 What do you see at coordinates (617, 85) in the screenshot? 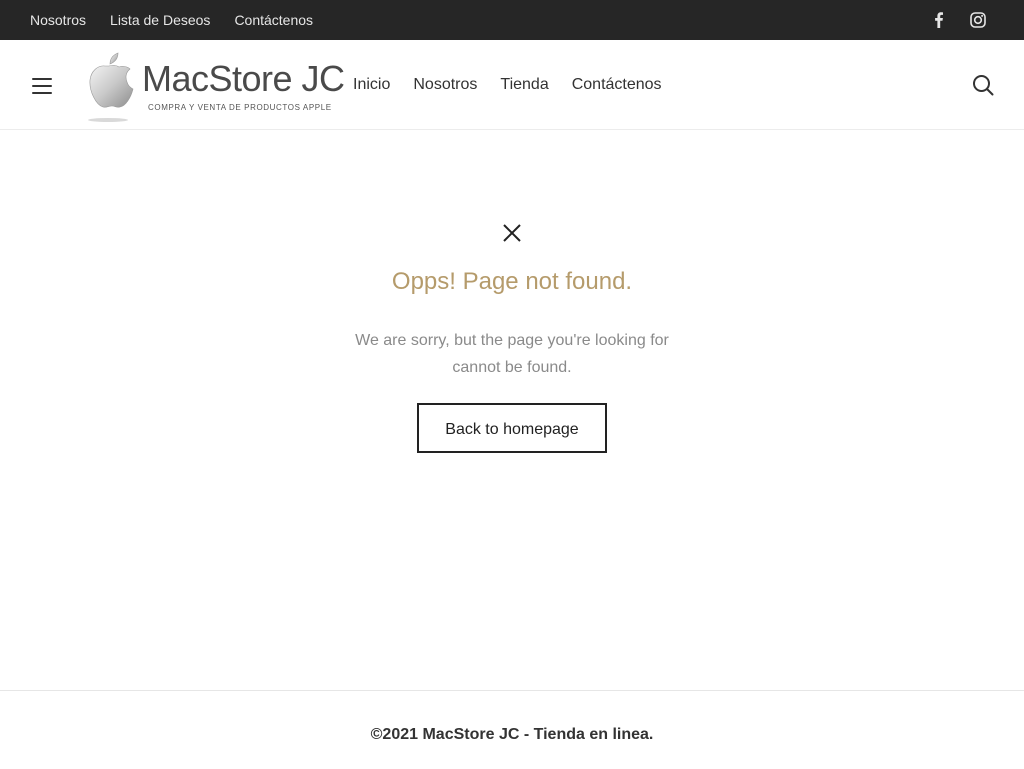
I see `nav-item-contactenos: Contáctenos` at bounding box center [617, 85].